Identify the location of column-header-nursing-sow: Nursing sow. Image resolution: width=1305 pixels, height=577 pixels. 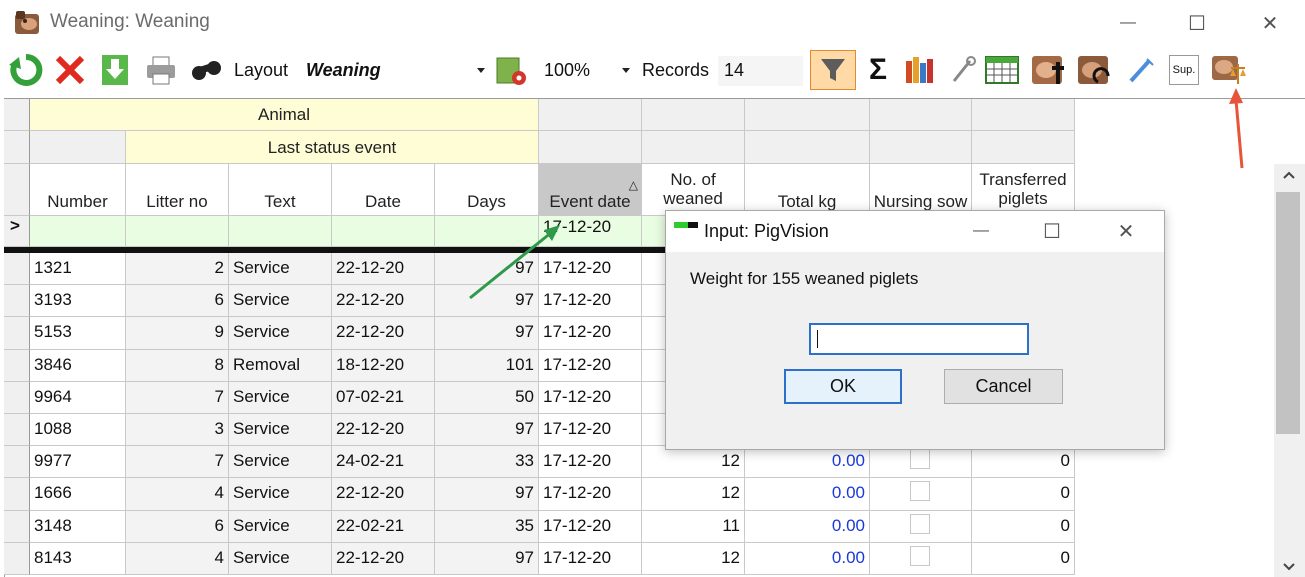
(921, 190).